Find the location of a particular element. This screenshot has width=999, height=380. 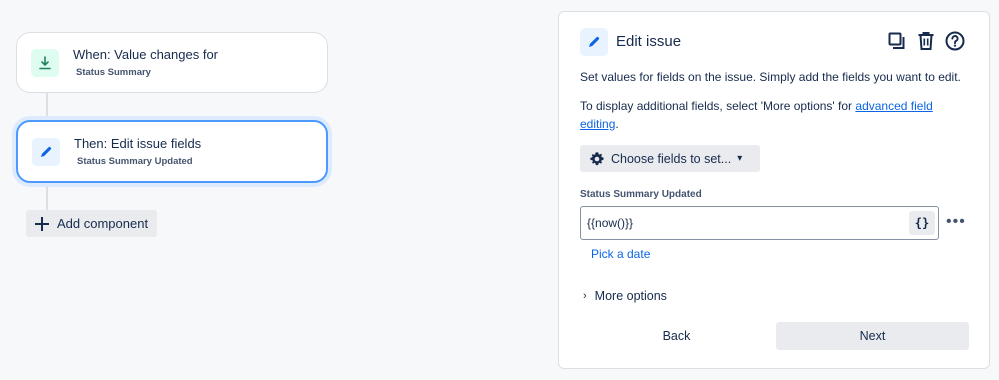

trigger-card: When: Value changes for Status Summary is located at coordinates (172, 62).